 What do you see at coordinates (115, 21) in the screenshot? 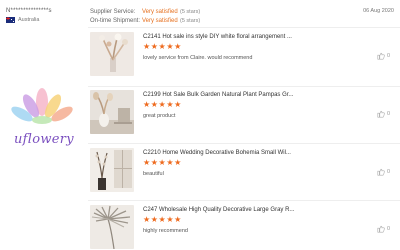
I see `rating-label: On-time Shipment:` at bounding box center [115, 21].